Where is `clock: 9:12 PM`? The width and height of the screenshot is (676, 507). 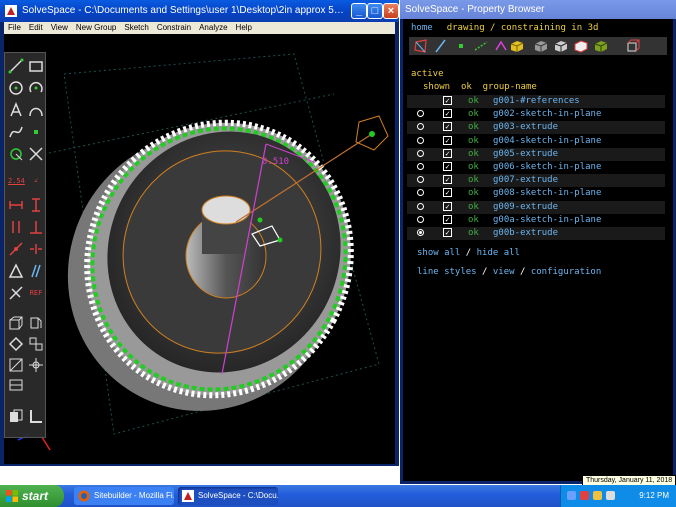
clock: 9:12 PM is located at coordinates (654, 496).